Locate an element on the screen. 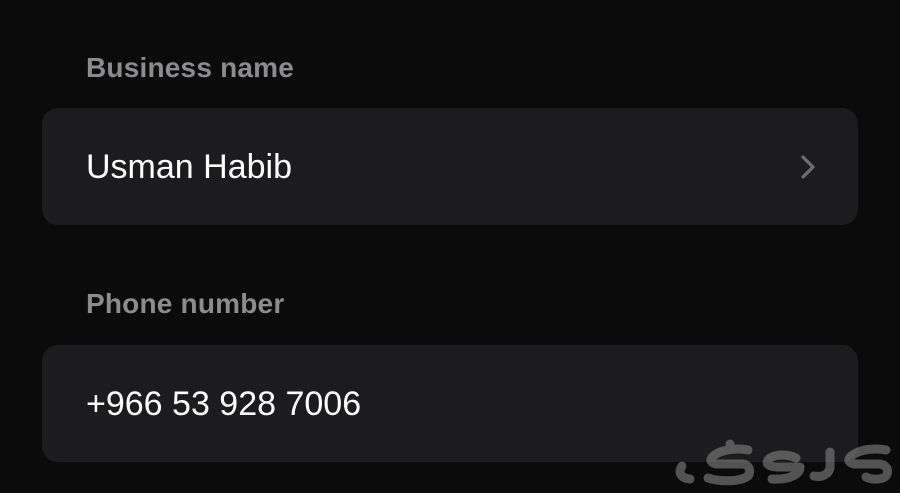 The width and height of the screenshot is (900, 493). business-name-value: Usman Habib is located at coordinates (189, 166).